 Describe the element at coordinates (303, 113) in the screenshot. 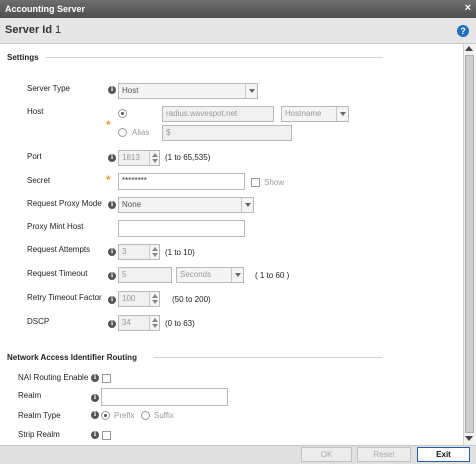

I see `host-type-value: Hostname` at that location.